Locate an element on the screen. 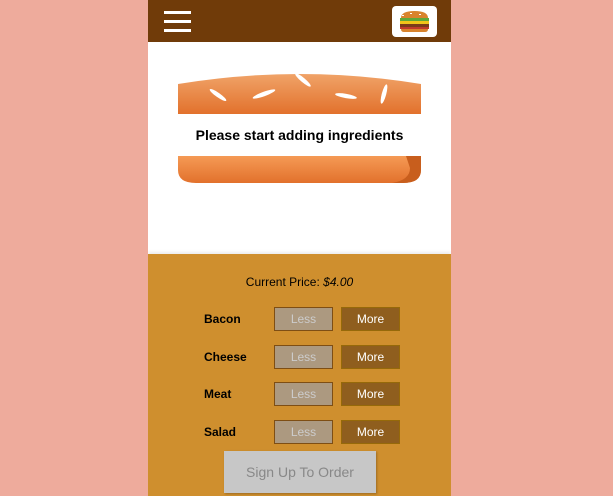 The height and width of the screenshot is (496, 613). build-control-cheese: Cheese Less More is located at coordinates (299, 357).